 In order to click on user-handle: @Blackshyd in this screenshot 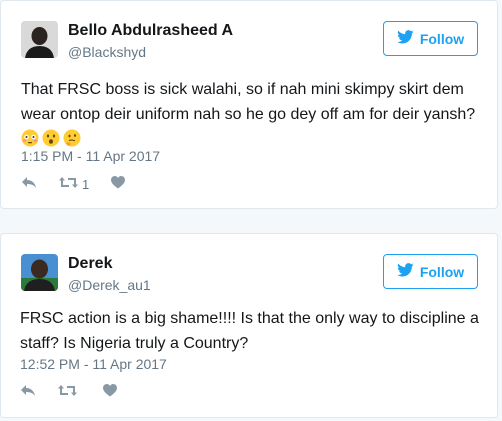, I will do `click(107, 52)`.